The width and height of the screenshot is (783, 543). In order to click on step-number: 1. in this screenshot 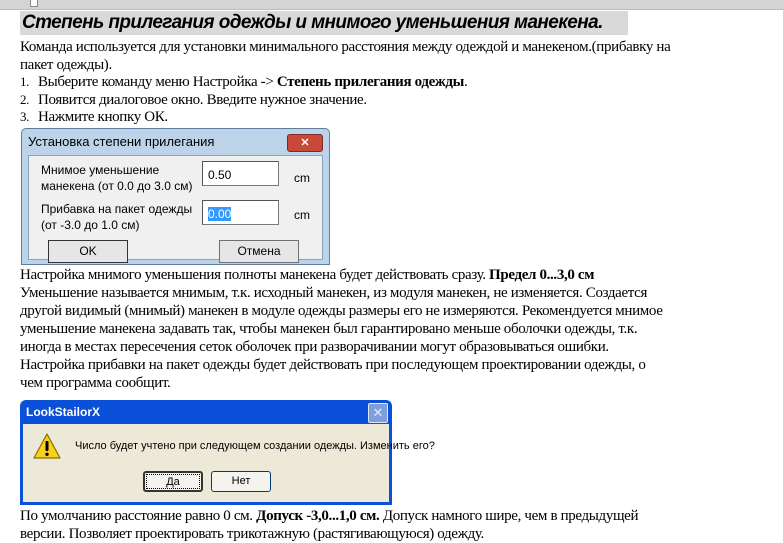, I will do `click(25, 81)`.